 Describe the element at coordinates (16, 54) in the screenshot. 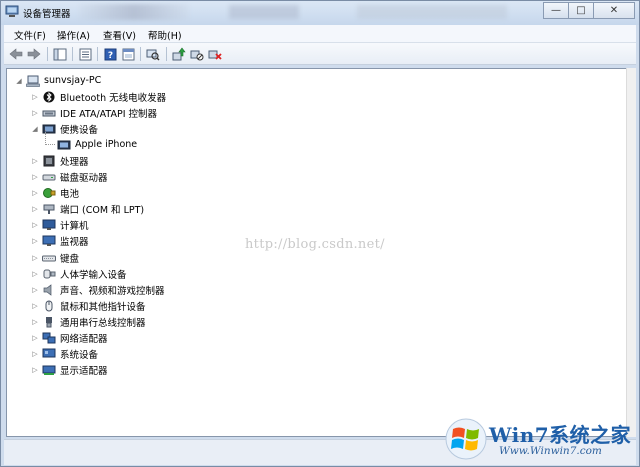

I see `back-button` at that location.